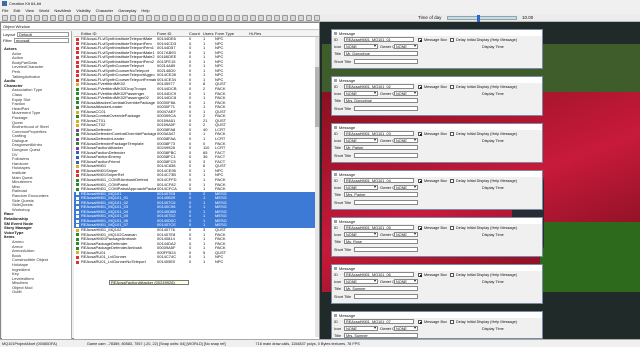 Image resolution: width=640 pixels, height=347 pixels. What do you see at coordinates (379, 227) in the screenshot?
I see `id-input: REAcsaHM01_MQ101_05` at bounding box center [379, 227].